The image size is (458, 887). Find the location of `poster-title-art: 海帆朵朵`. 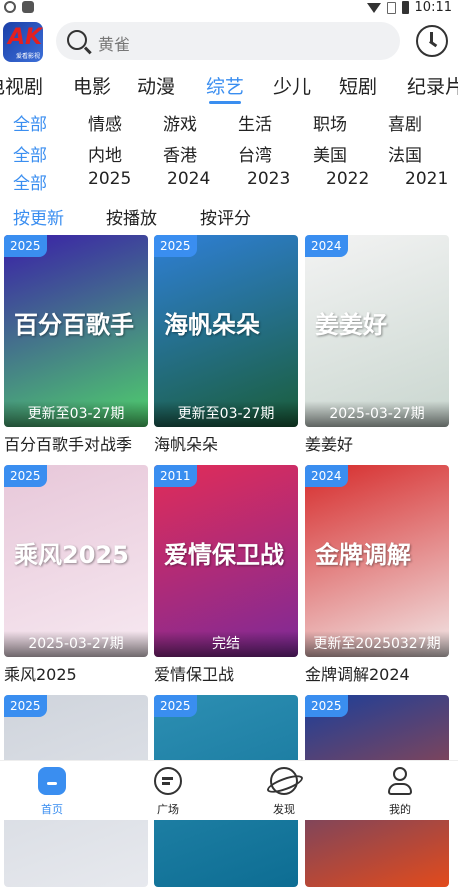

poster-title-art: 海帆朵朵 is located at coordinates (212, 325).